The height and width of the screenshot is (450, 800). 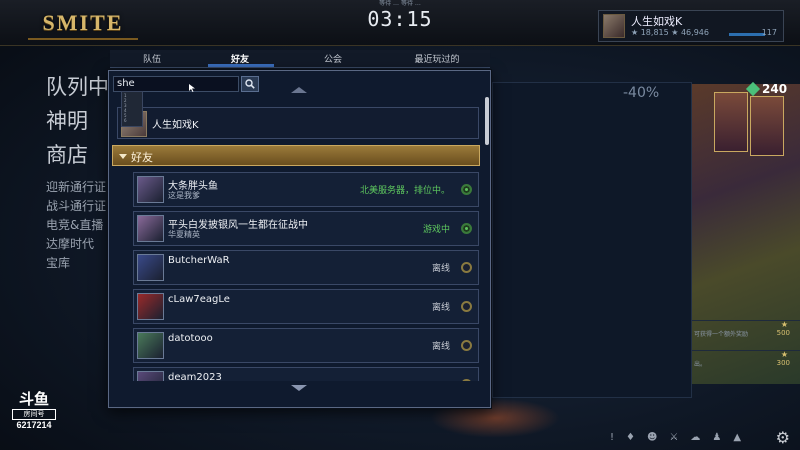 What do you see at coordinates (33, 399) in the screenshot?
I see `watermark-logo: 斗鱼` at bounding box center [33, 399].